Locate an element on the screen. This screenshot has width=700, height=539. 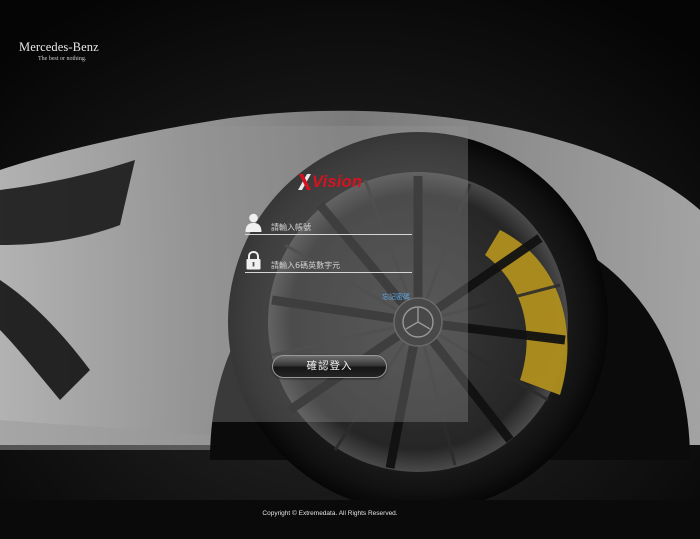
password-field is located at coordinates (328, 261).